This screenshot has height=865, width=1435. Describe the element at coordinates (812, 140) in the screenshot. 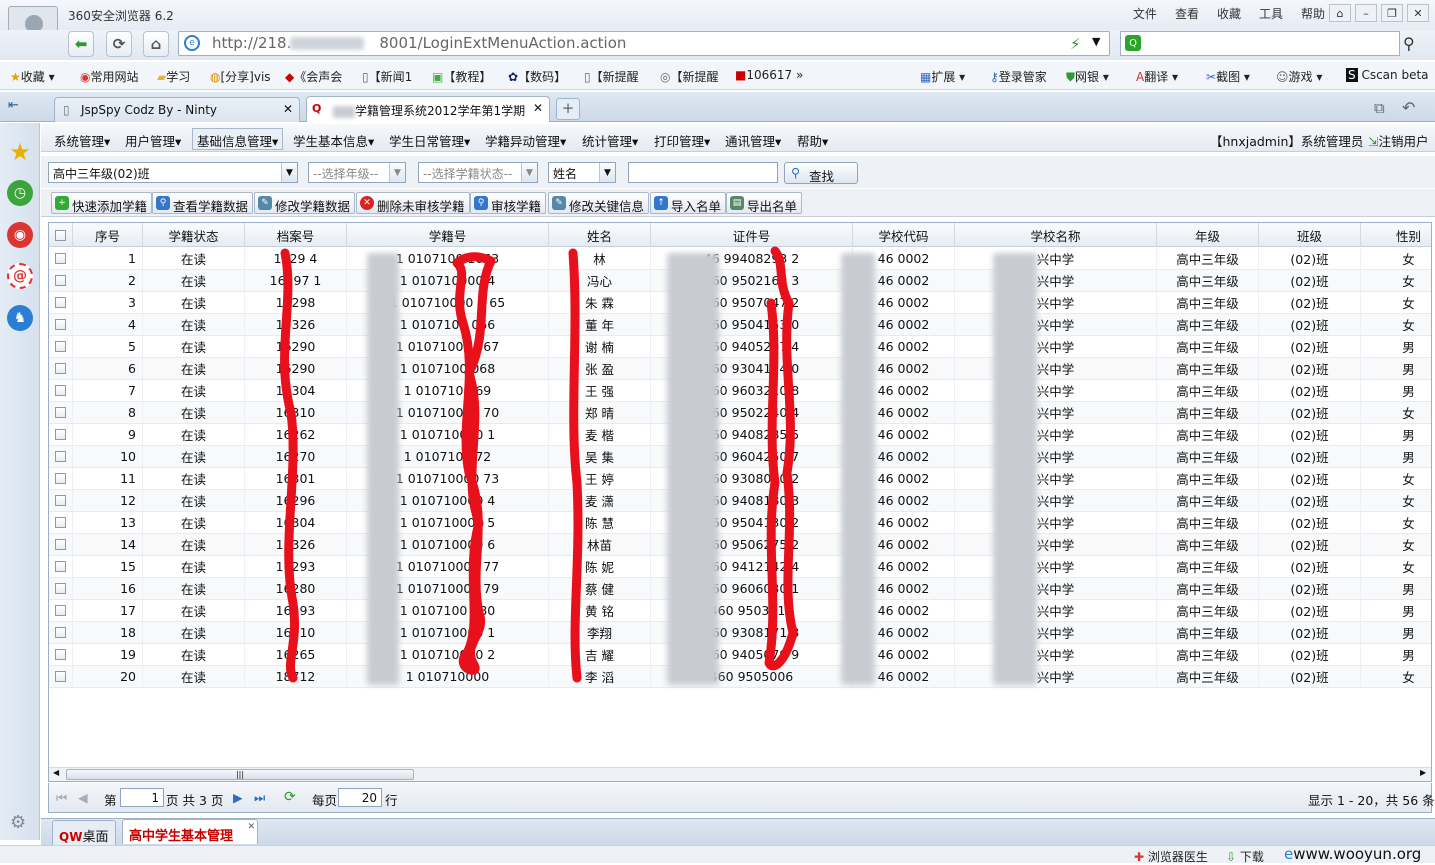

I see `menu-help: 帮助▾` at that location.